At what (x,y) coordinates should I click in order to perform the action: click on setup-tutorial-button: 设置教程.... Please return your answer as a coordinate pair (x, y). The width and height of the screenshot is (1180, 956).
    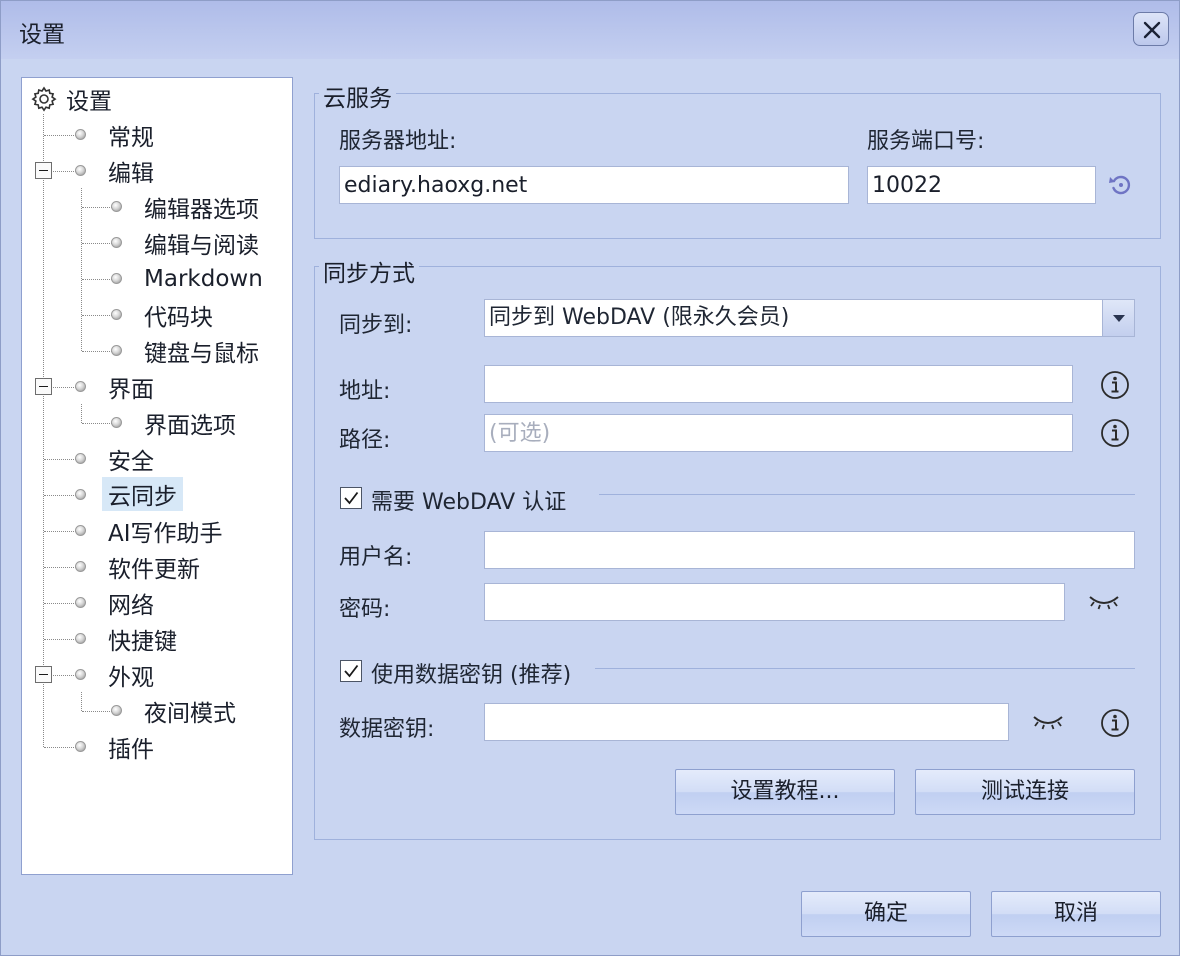
    Looking at the image, I should click on (785, 792).